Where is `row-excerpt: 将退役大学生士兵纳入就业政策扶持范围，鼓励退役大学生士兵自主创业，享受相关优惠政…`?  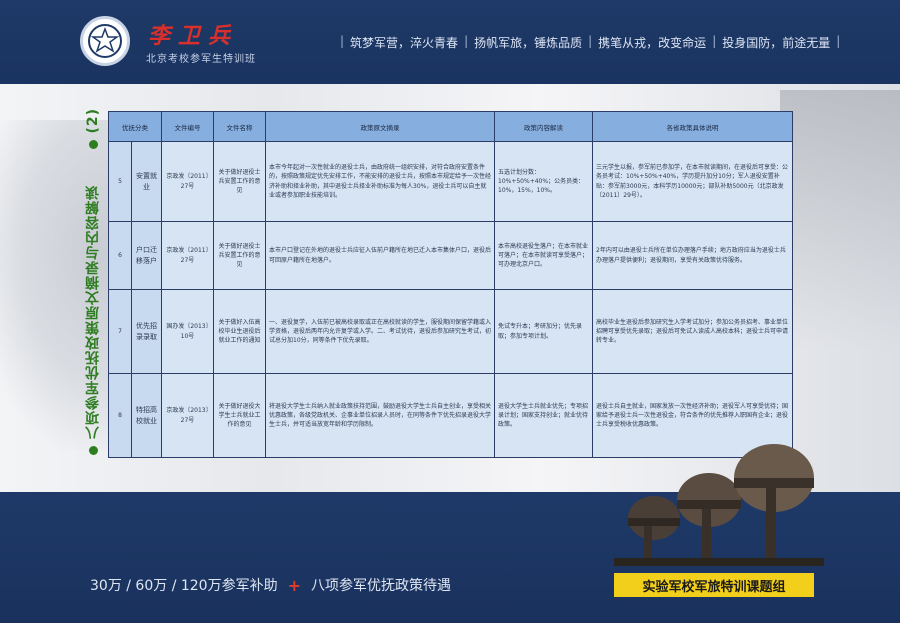 row-excerpt: 将退役大学生士兵纳入就业政策扶持范围，鼓励退役大学生士兵自主创业，享受相关优惠政… is located at coordinates (380, 415).